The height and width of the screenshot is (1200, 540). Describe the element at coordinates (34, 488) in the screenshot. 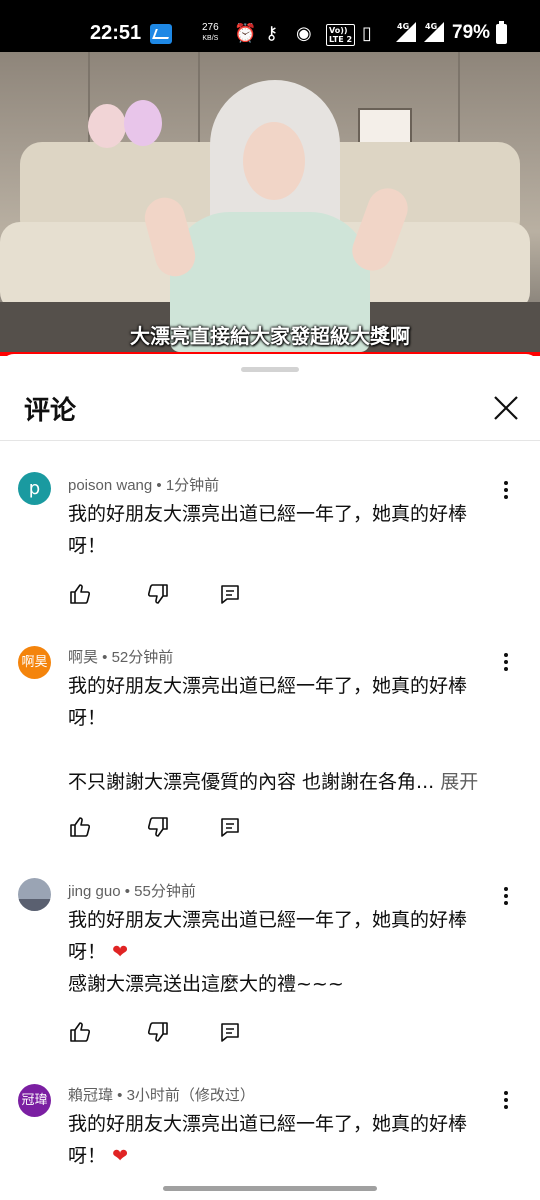

I see `avatar: p` at that location.